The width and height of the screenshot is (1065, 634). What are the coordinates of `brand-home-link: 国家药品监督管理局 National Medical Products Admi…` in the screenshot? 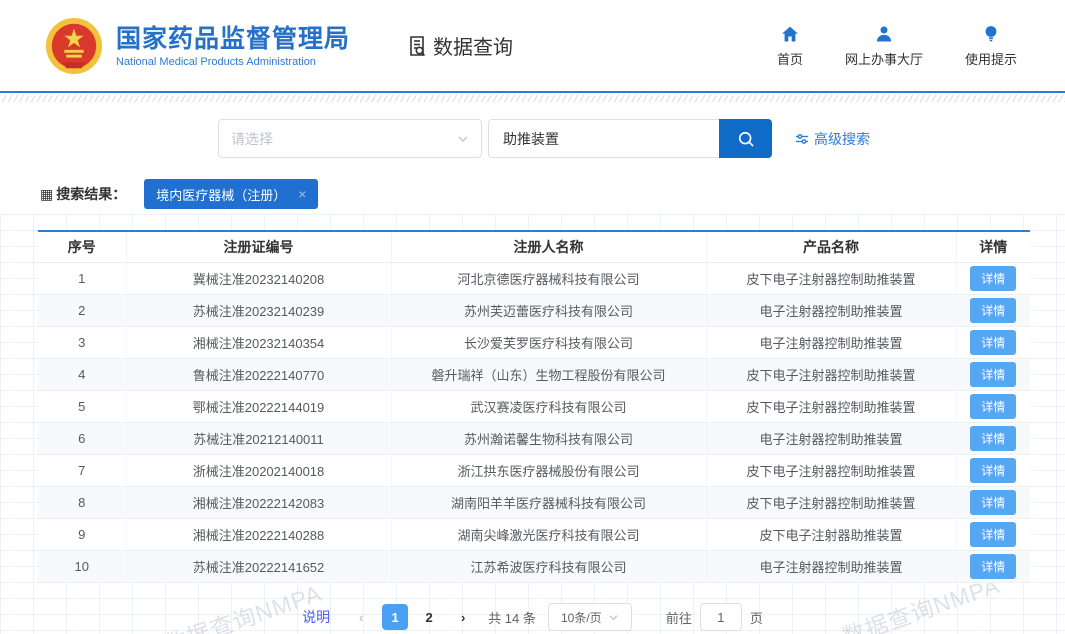 It's located at (197, 46).